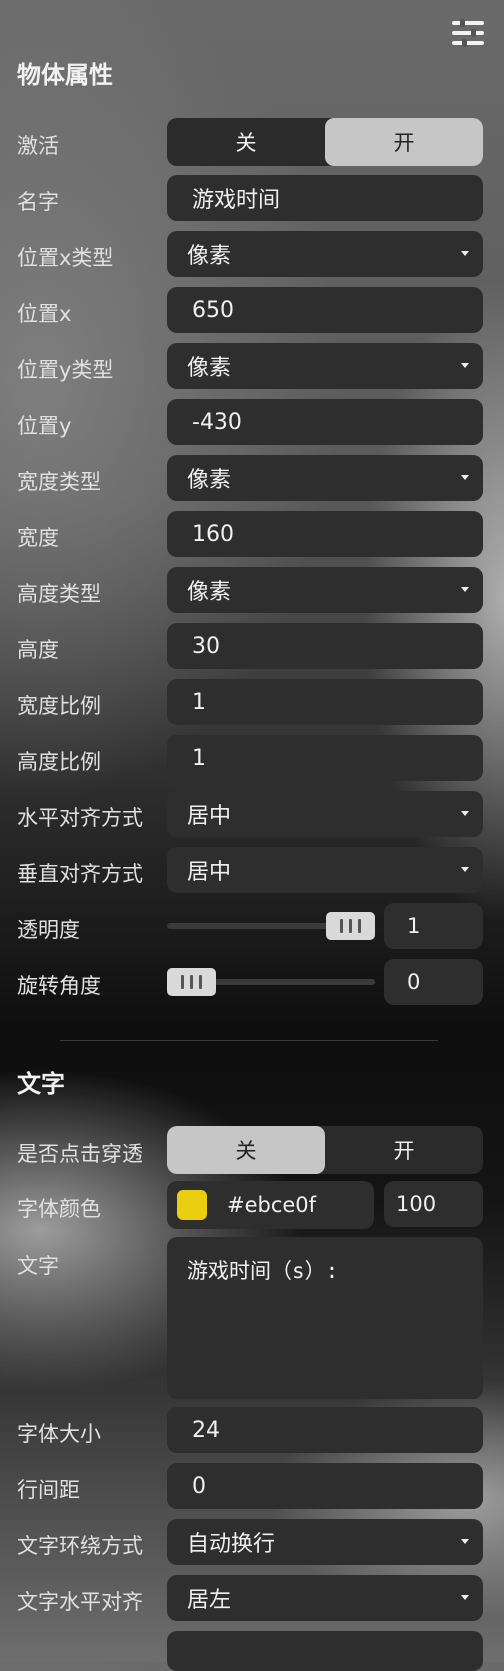 This screenshot has height=1671, width=504. What do you see at coordinates (404, 1150) in the screenshot?
I see `click-through-on-option: 开` at bounding box center [404, 1150].